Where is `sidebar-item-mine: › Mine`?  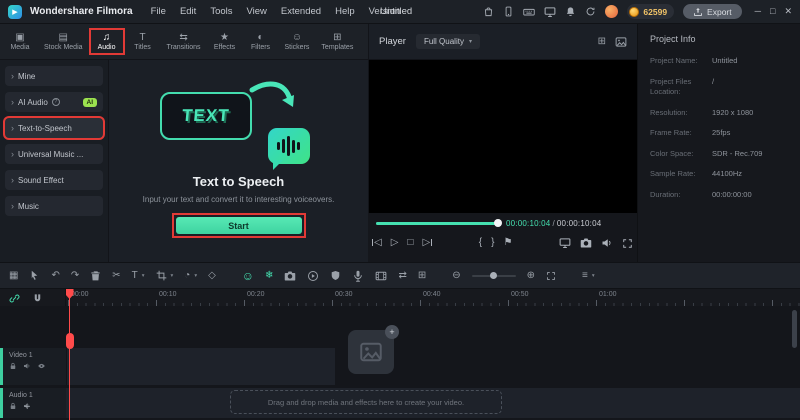
sidebar-item-mine: › Mine is located at coordinates (54, 76).